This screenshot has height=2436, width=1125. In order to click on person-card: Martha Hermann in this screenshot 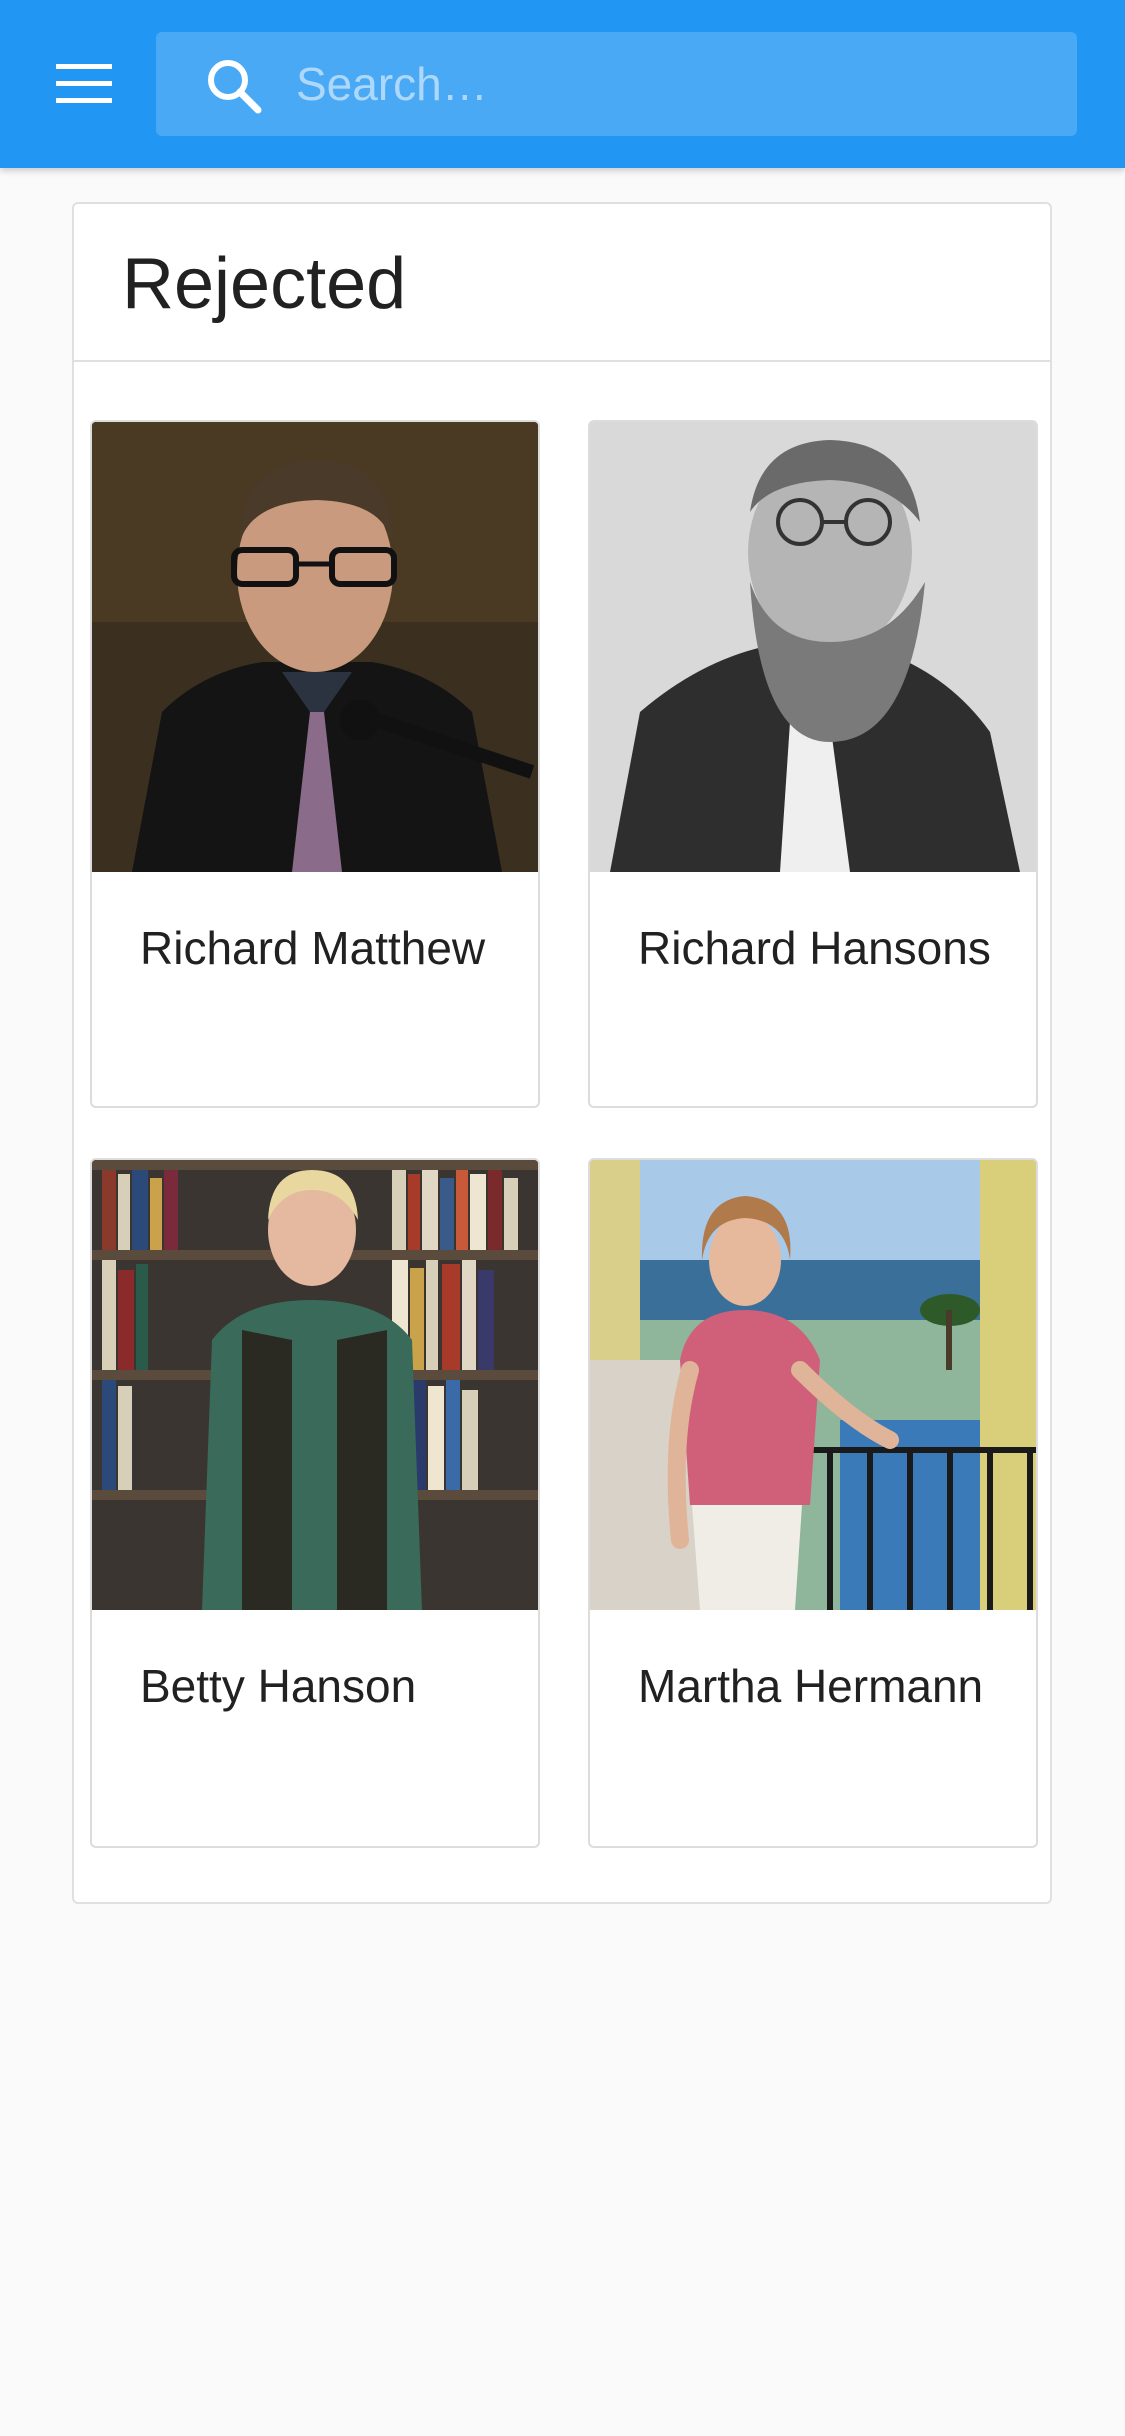, I will do `click(813, 1503)`.